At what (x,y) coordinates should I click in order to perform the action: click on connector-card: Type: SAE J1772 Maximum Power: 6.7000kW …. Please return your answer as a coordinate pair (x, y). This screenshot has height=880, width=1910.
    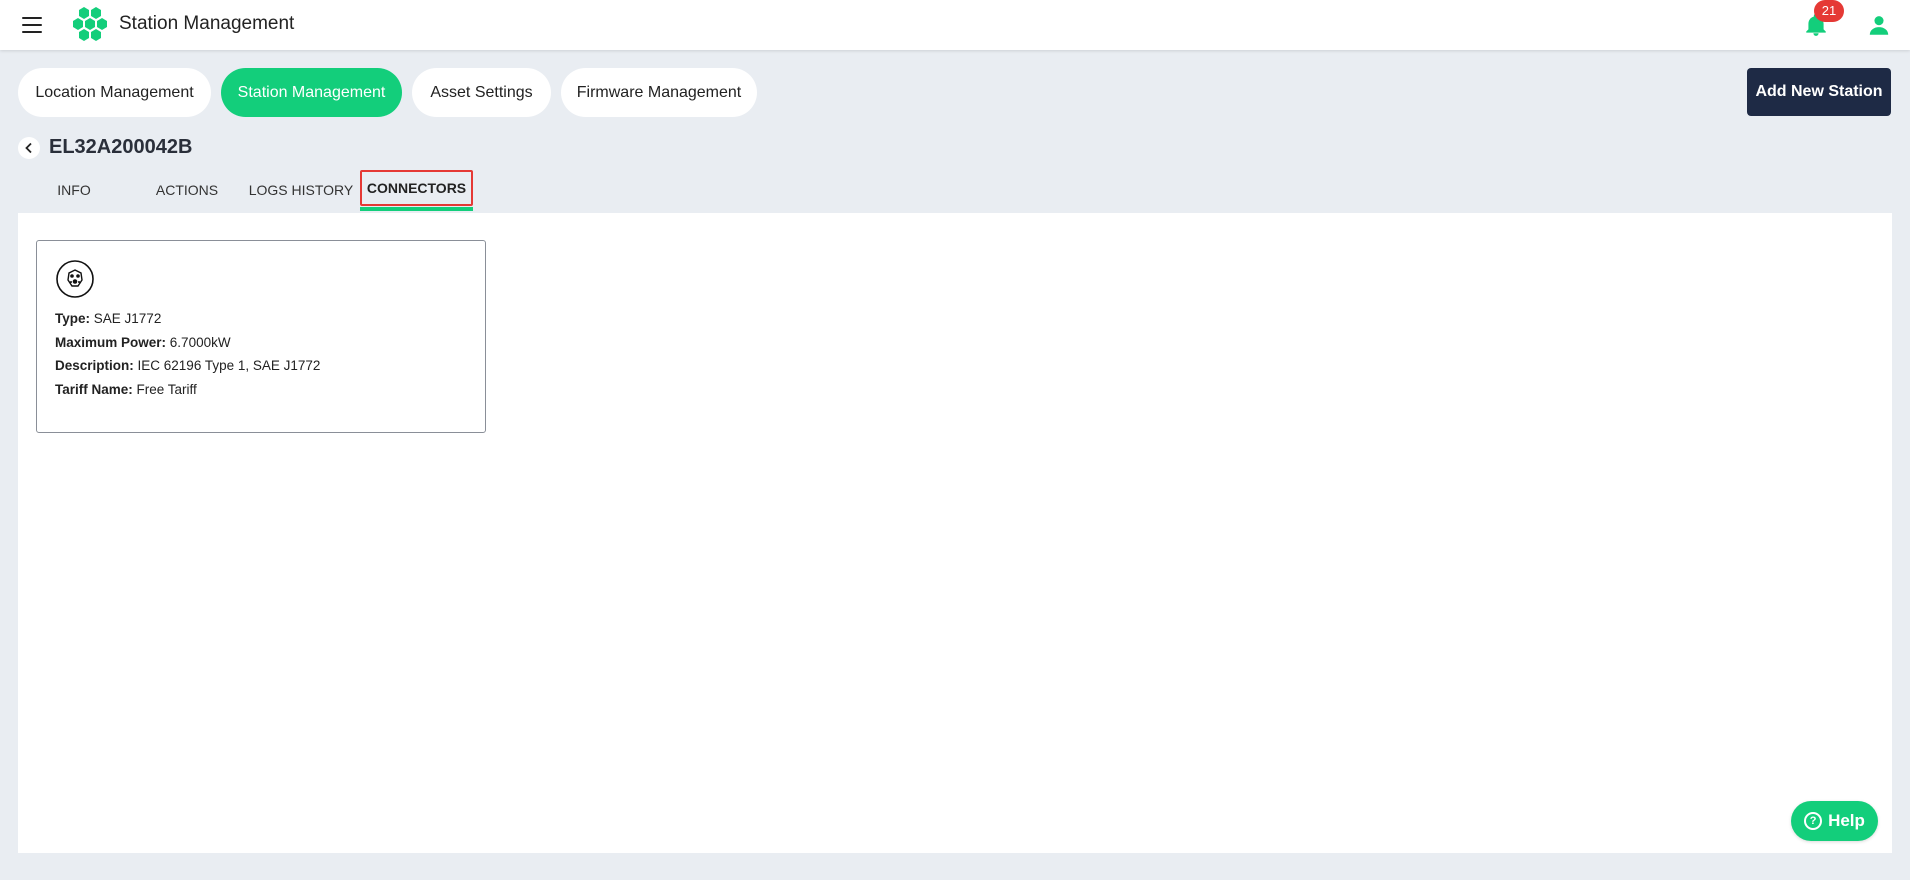
    Looking at the image, I should click on (261, 336).